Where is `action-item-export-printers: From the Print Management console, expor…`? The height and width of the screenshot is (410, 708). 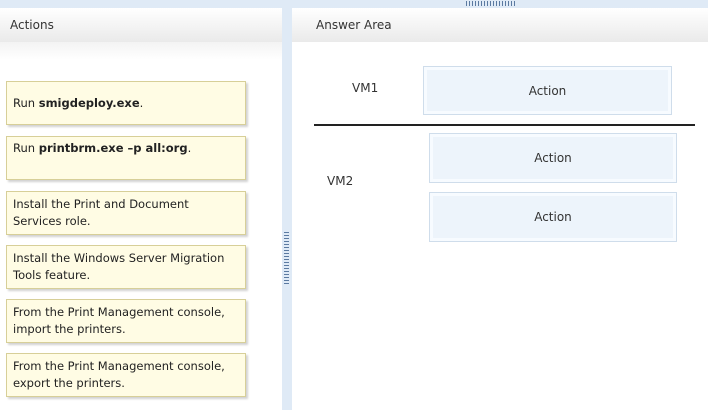 action-item-export-printers: From the Print Management console, expor… is located at coordinates (126, 375).